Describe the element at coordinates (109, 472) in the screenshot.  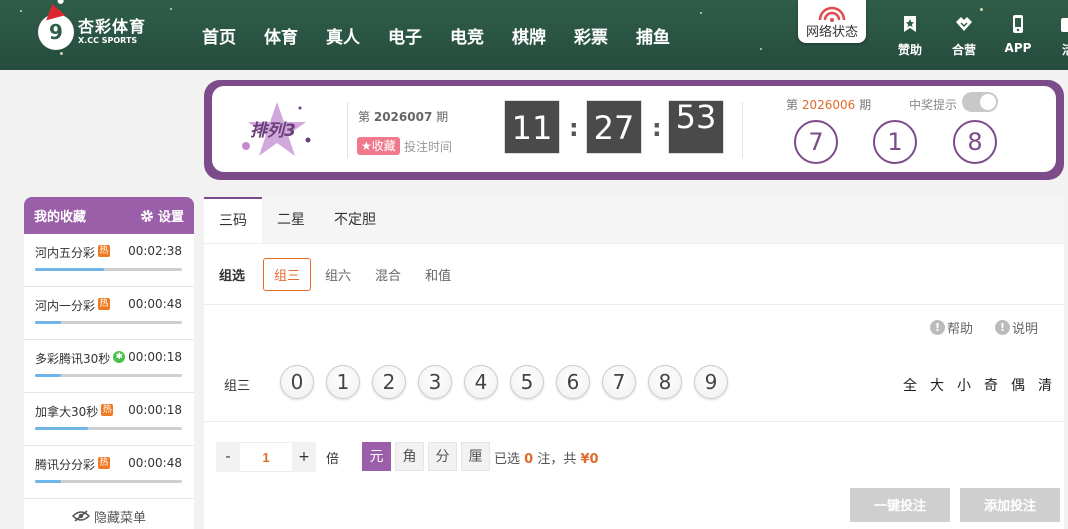
I see `favorite-item: 腾讯分分彩热 00:00:48` at that location.